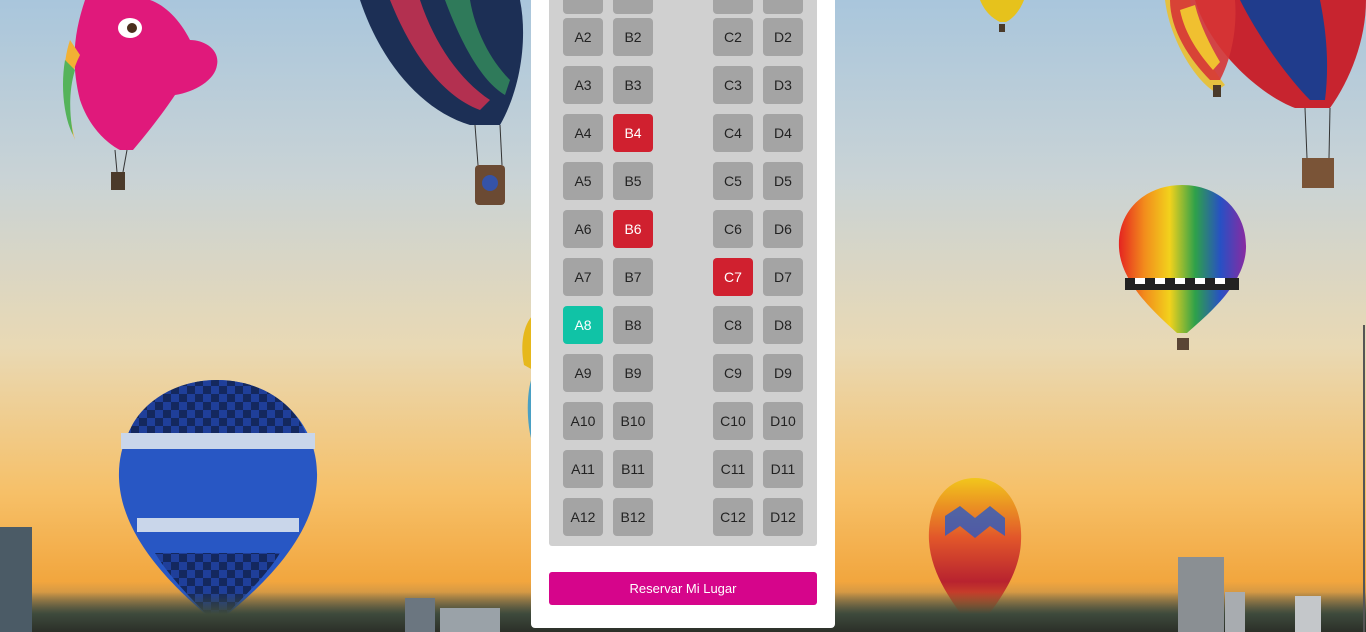 The height and width of the screenshot is (632, 1366). I want to click on seat-b9: B9, so click(633, 373).